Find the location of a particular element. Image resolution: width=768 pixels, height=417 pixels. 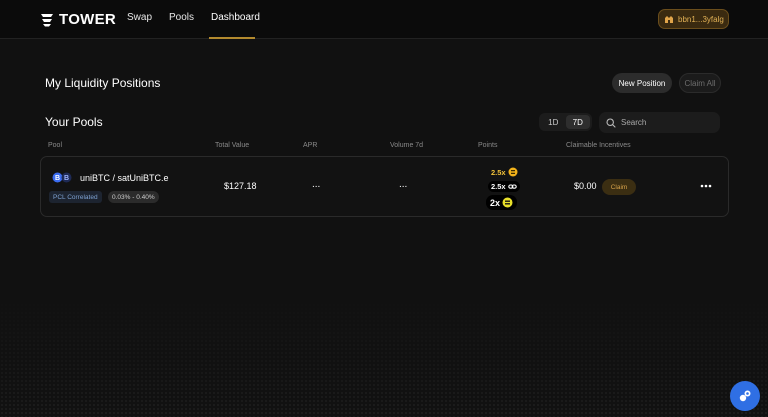

new-position-button: New Position is located at coordinates (642, 83).